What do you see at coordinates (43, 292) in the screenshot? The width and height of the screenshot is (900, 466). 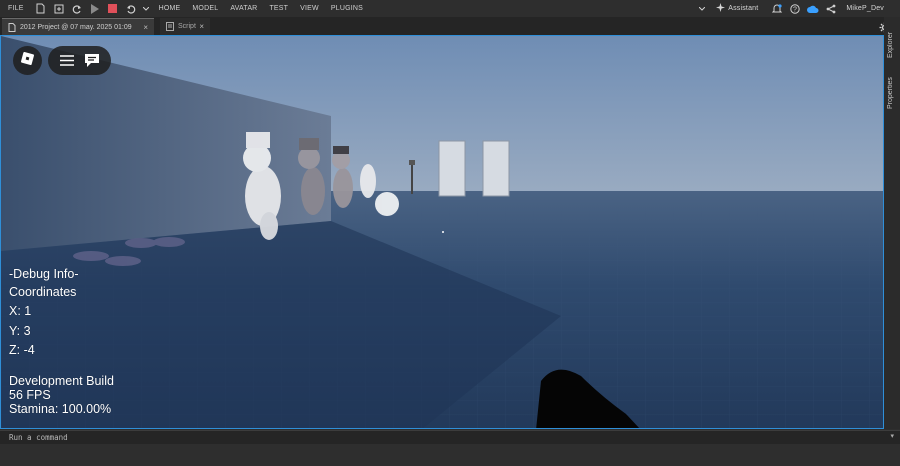 I see `debug-coords-label: Coordinates` at bounding box center [43, 292].